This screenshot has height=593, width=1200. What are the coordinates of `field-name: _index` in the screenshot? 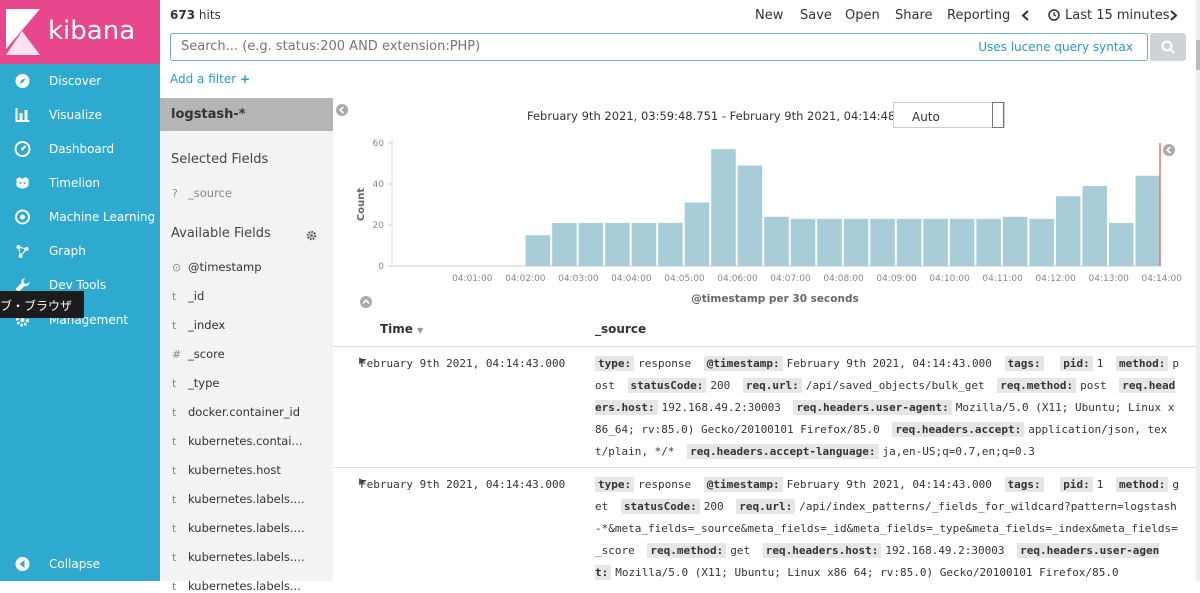 It's located at (207, 325).